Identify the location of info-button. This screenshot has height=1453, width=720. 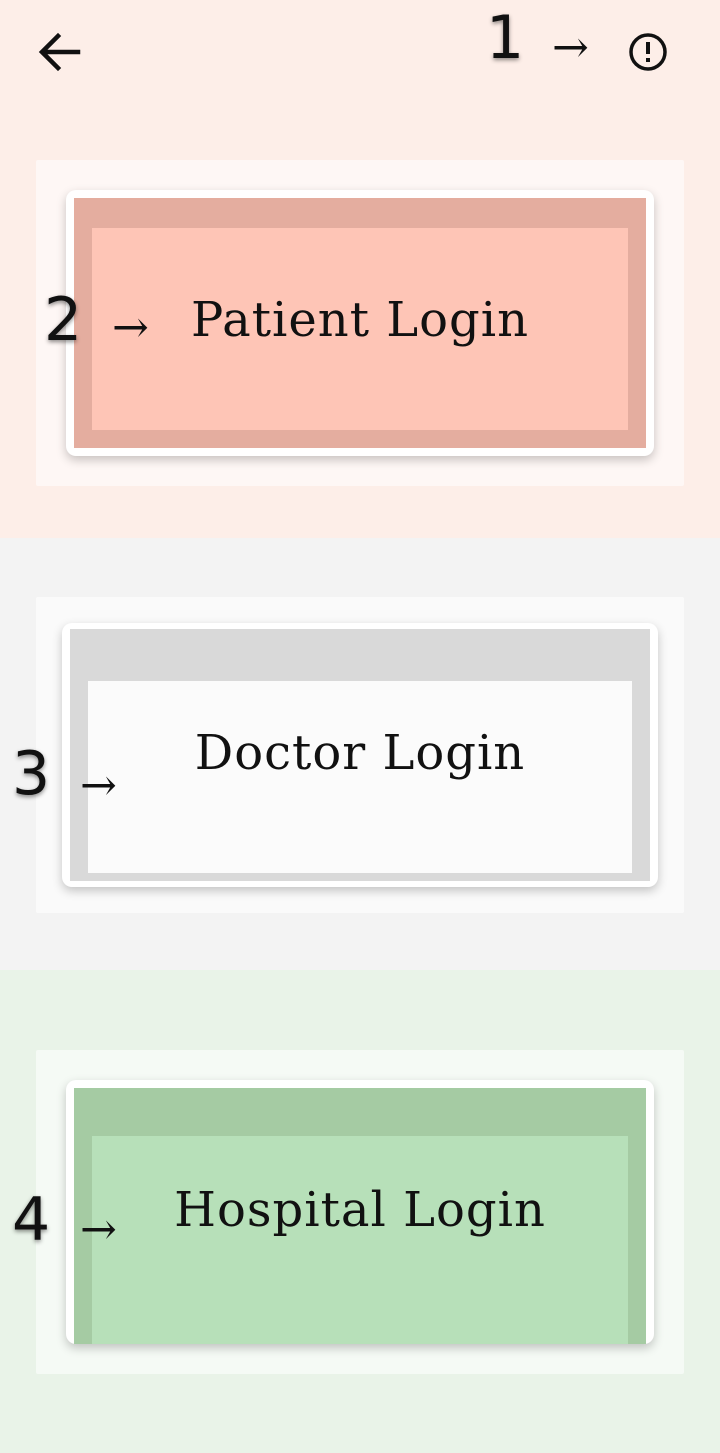
(648, 52).